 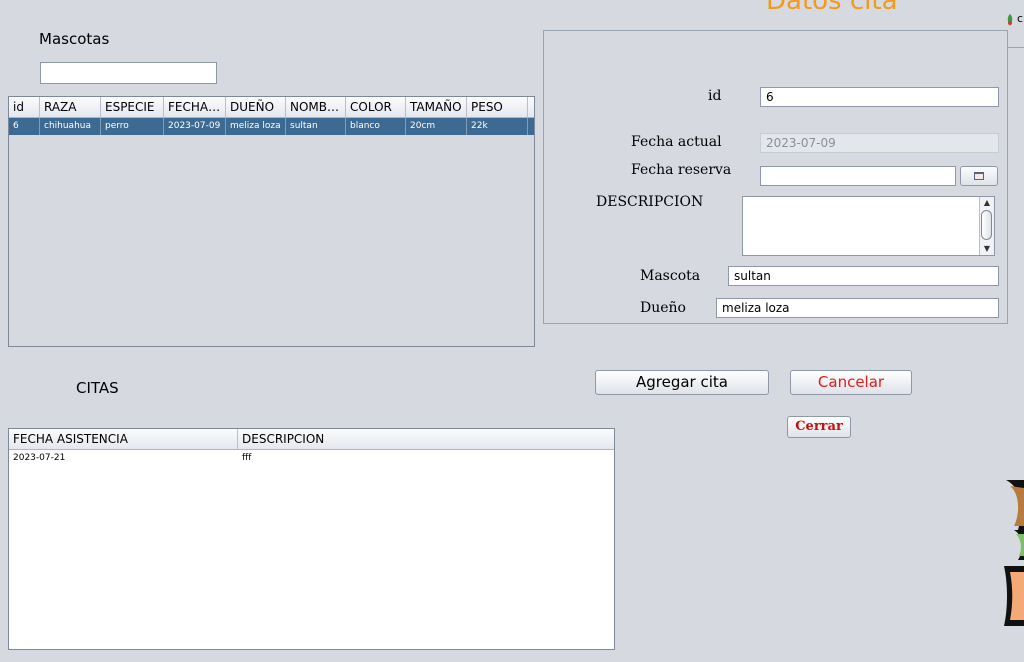 What do you see at coordinates (24, 107) in the screenshot?
I see `column-header-id: id` at bounding box center [24, 107].